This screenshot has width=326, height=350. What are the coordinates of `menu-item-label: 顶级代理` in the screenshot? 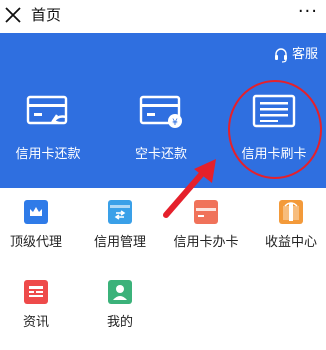 It's located at (35, 242).